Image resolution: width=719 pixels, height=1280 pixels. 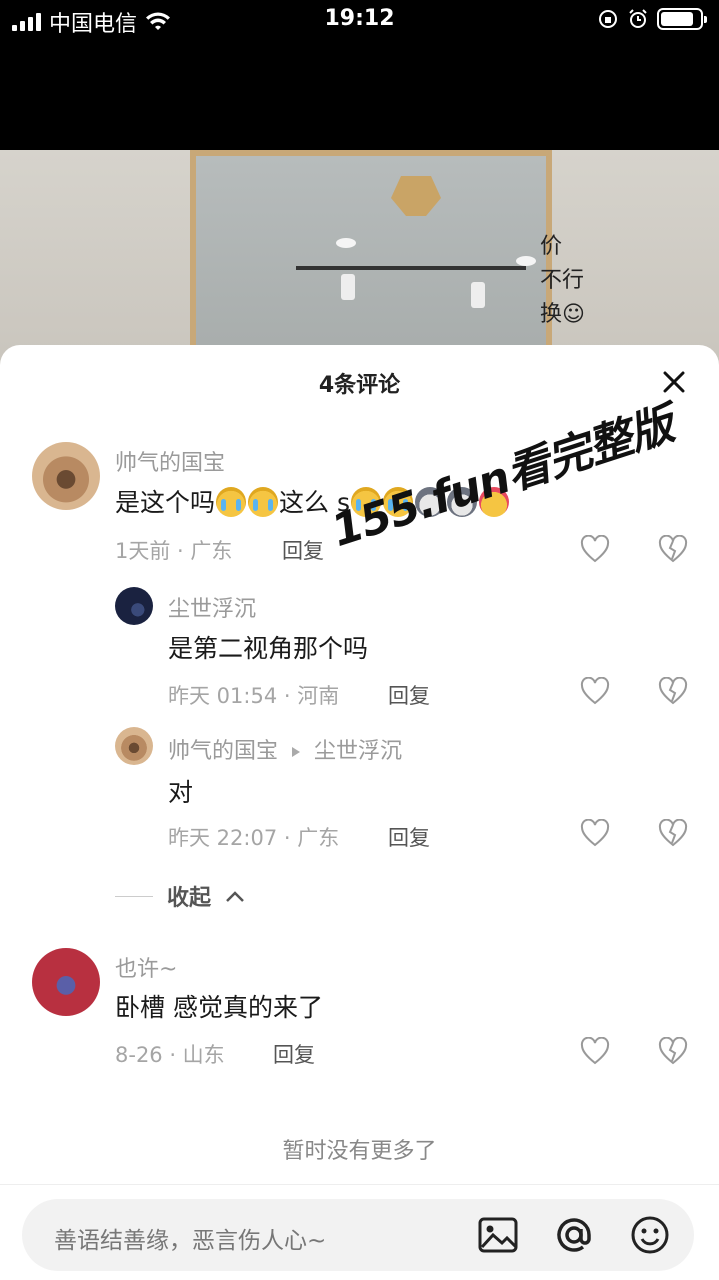 I want to click on battery-icon, so click(x=682, y=19).